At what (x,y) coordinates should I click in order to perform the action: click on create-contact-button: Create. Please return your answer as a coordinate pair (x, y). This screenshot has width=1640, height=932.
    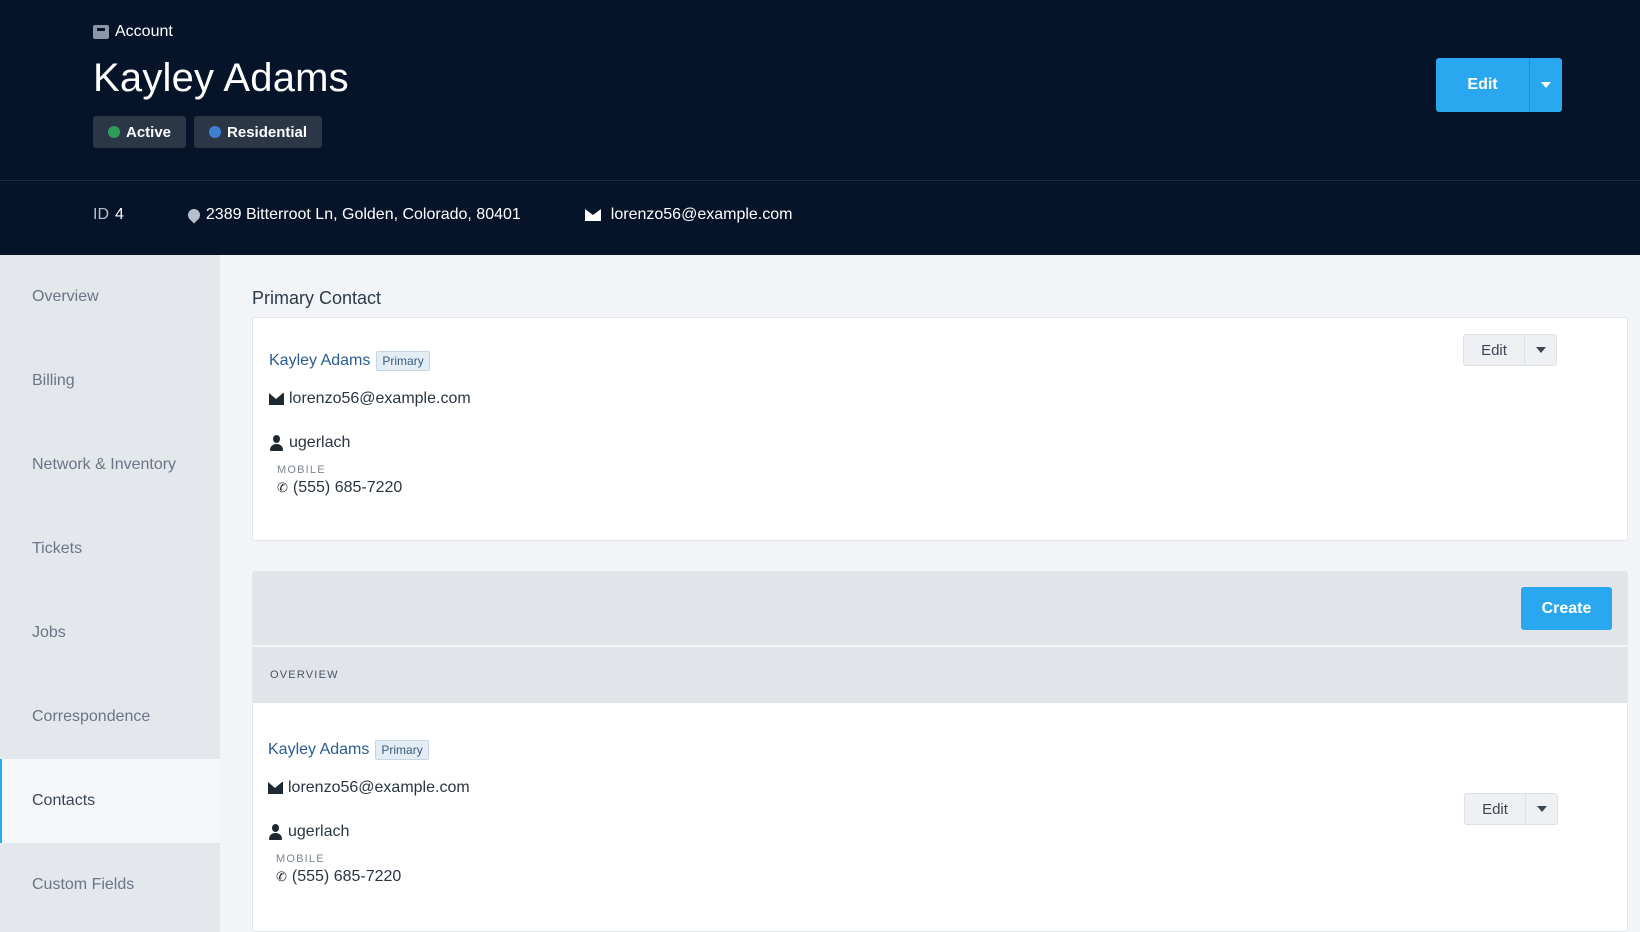
    Looking at the image, I should click on (1566, 608).